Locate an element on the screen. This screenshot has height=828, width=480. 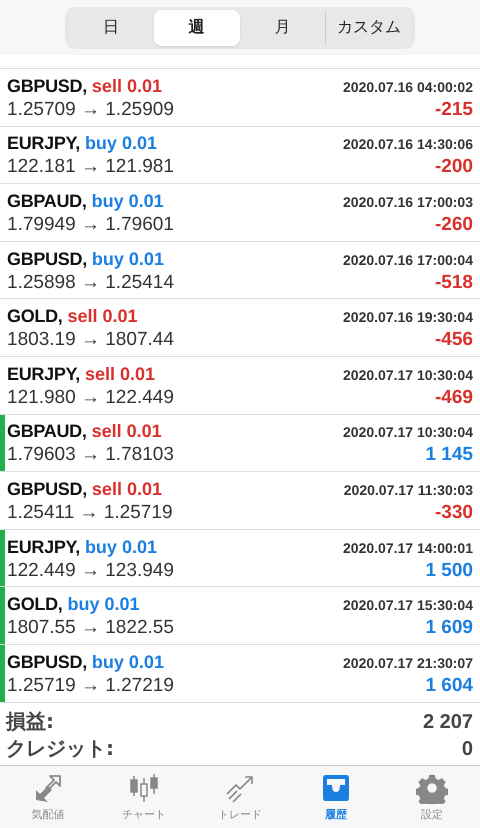
price-change: 1.25898 → 1.25414 is located at coordinates (90, 283).